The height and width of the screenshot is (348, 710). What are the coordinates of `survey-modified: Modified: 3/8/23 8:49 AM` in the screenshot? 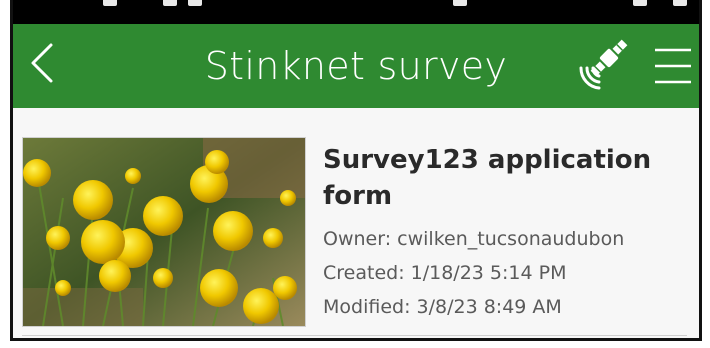 It's located at (442, 307).